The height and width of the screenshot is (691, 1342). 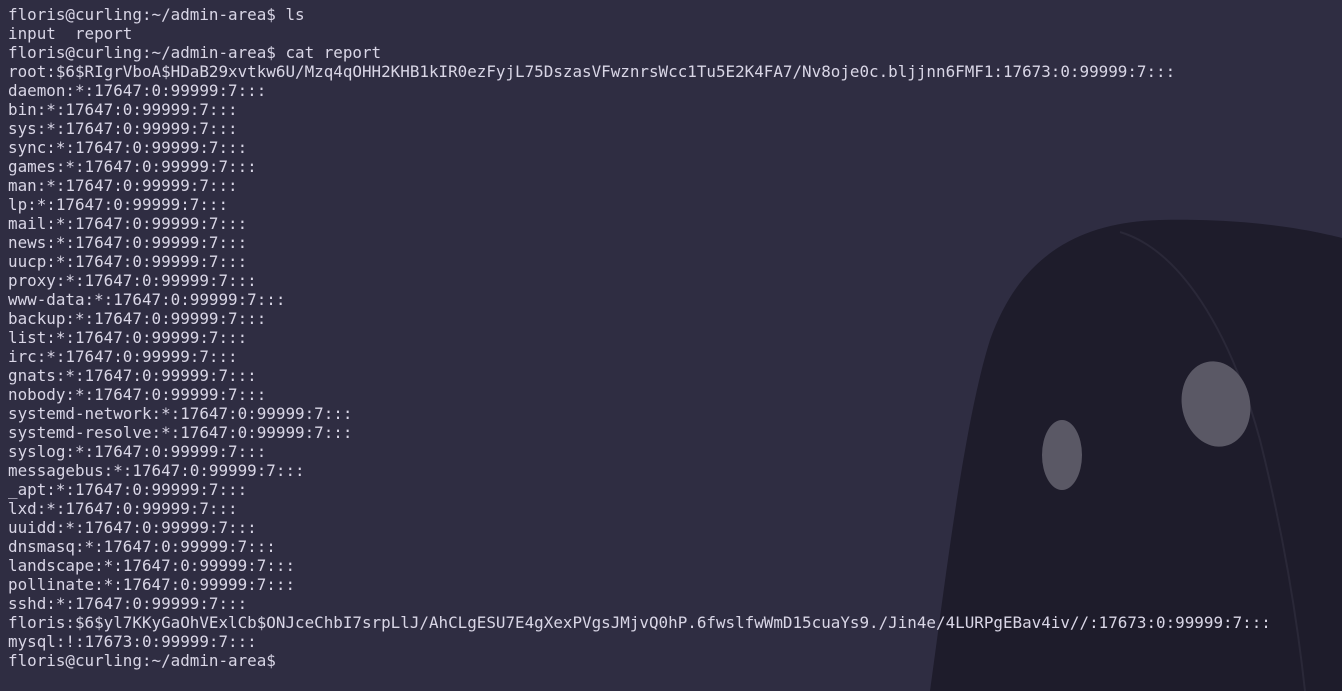 What do you see at coordinates (118, 204) in the screenshot?
I see `terminal-output-line: lp:*:17647:0:99999:7:::` at bounding box center [118, 204].